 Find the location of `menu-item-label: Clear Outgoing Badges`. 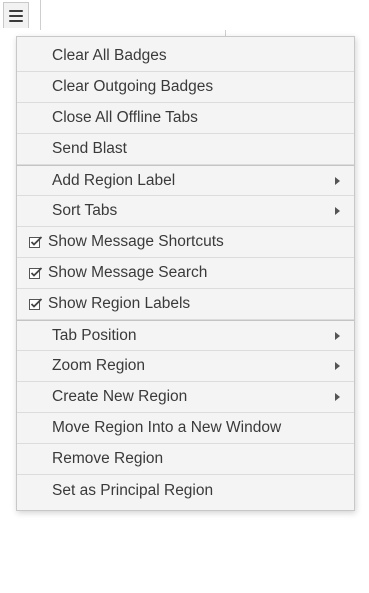

menu-item-label: Clear Outgoing Badges is located at coordinates (133, 86).